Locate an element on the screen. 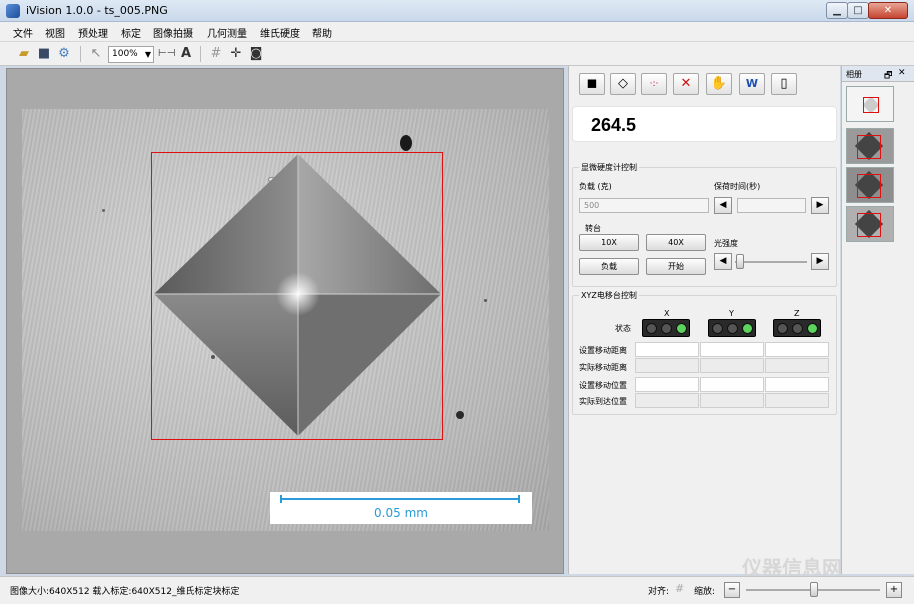 The image size is (914, 604). hand-icon: ✋ is located at coordinates (719, 84).